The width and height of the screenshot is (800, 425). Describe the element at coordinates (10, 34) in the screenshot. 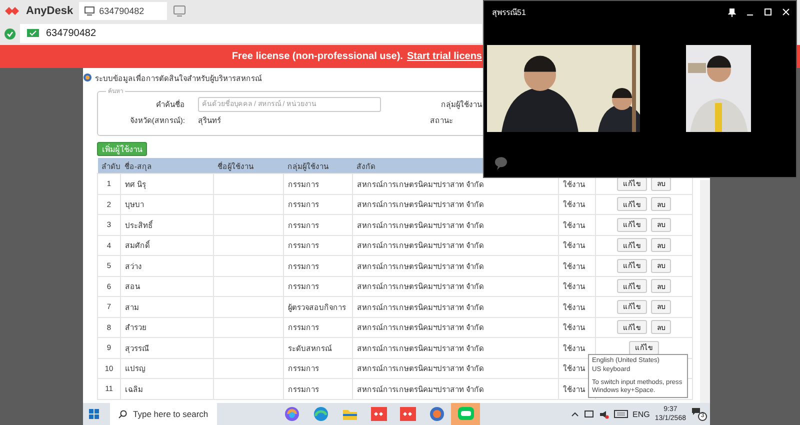

I see `connected-icon` at that location.